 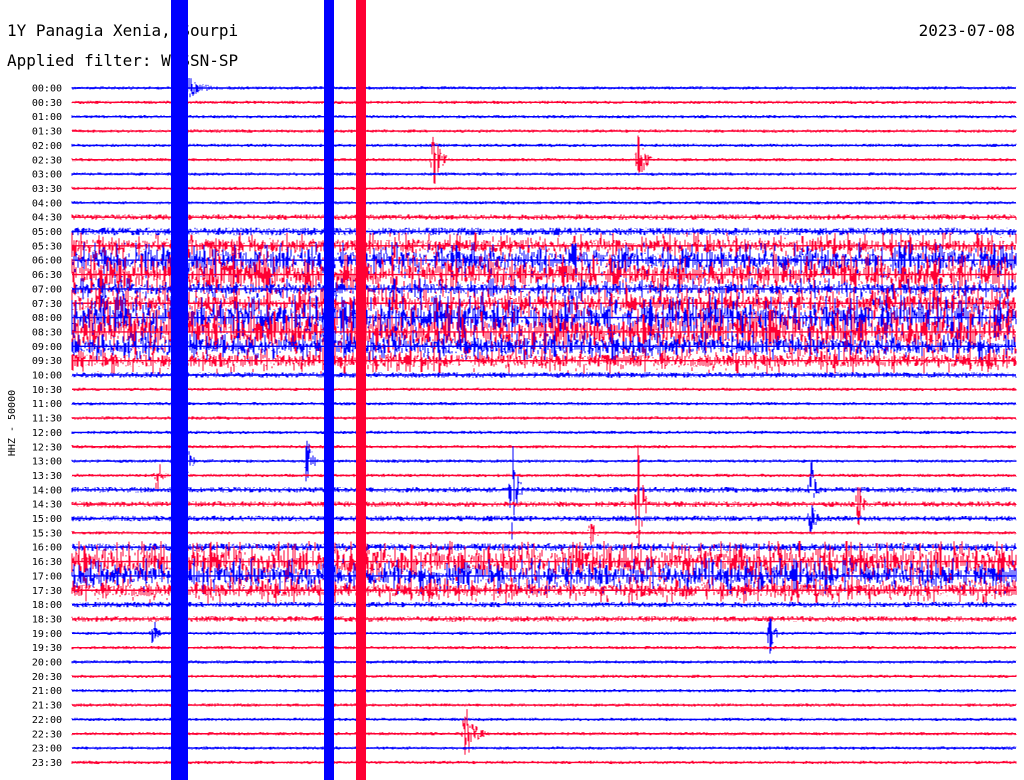 What do you see at coordinates (47, 763) in the screenshot?
I see `row-time-label: 23:30` at bounding box center [47, 763].